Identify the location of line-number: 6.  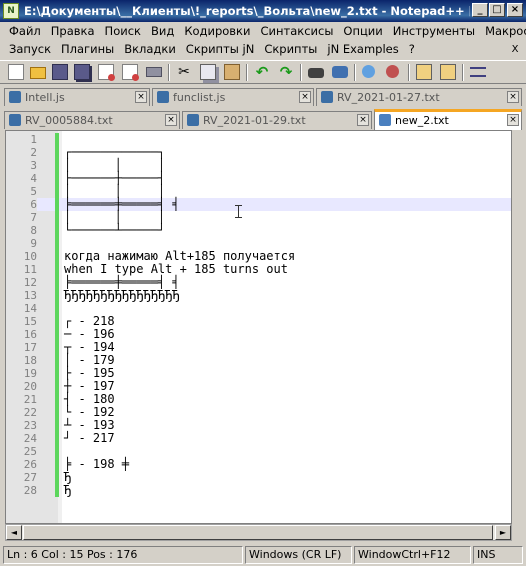
(21, 204).